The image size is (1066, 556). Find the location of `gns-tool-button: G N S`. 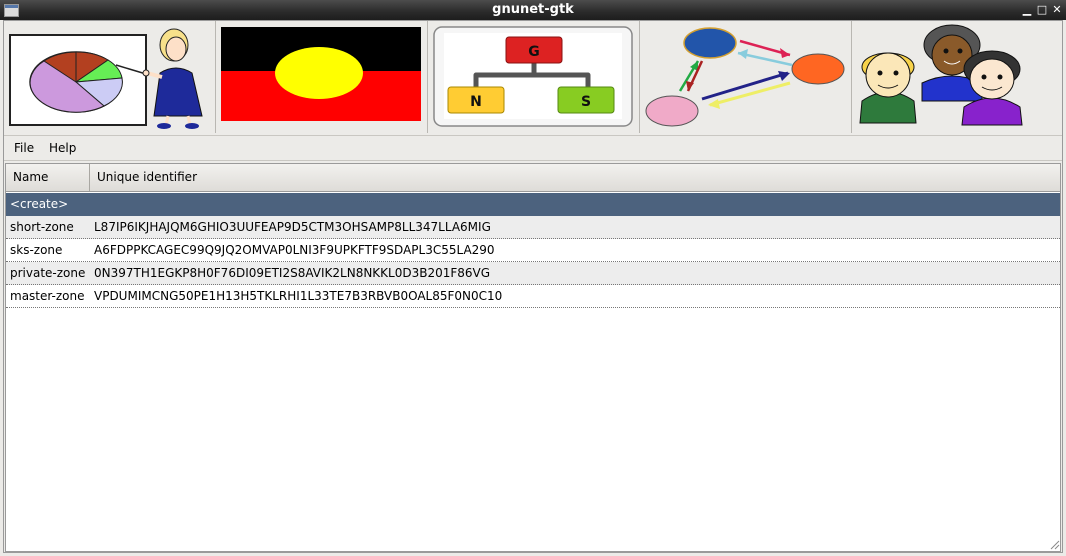

gns-tool-button: G N S is located at coordinates (534, 77).